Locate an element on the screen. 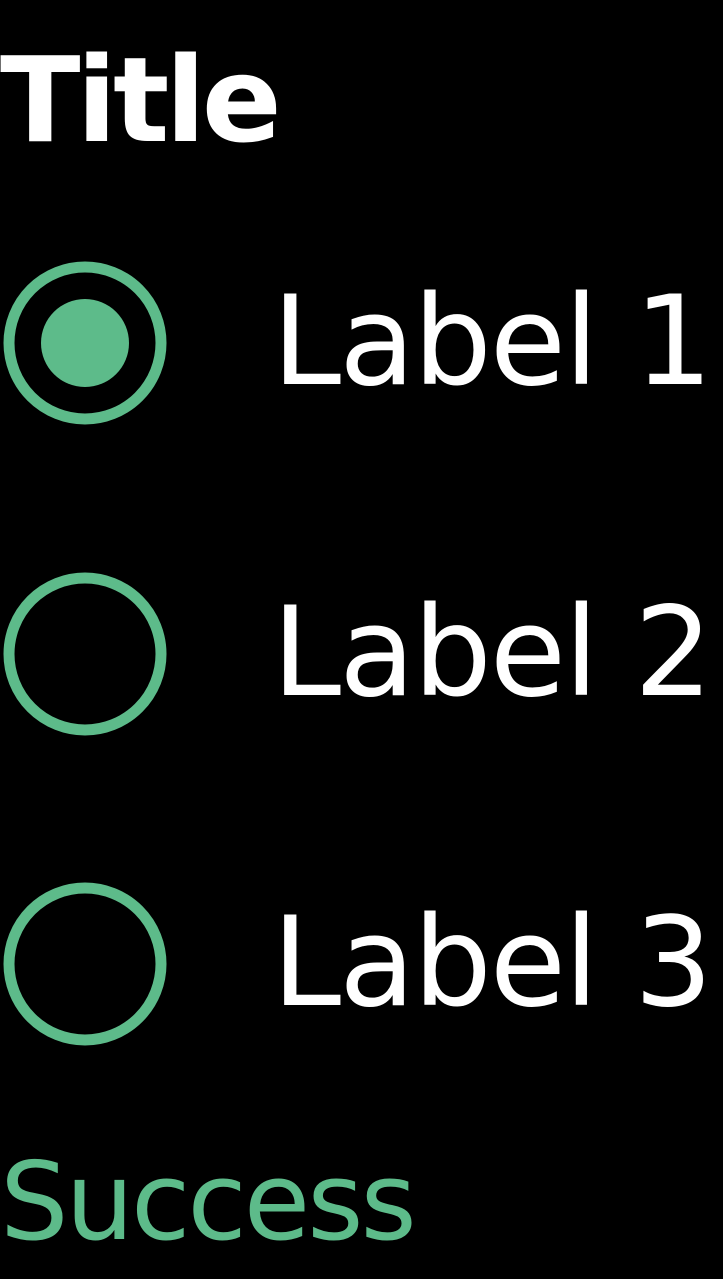 Image resolution: width=723 pixels, height=1279 pixels. radio-label-2: Label 2 is located at coordinates (492, 653).